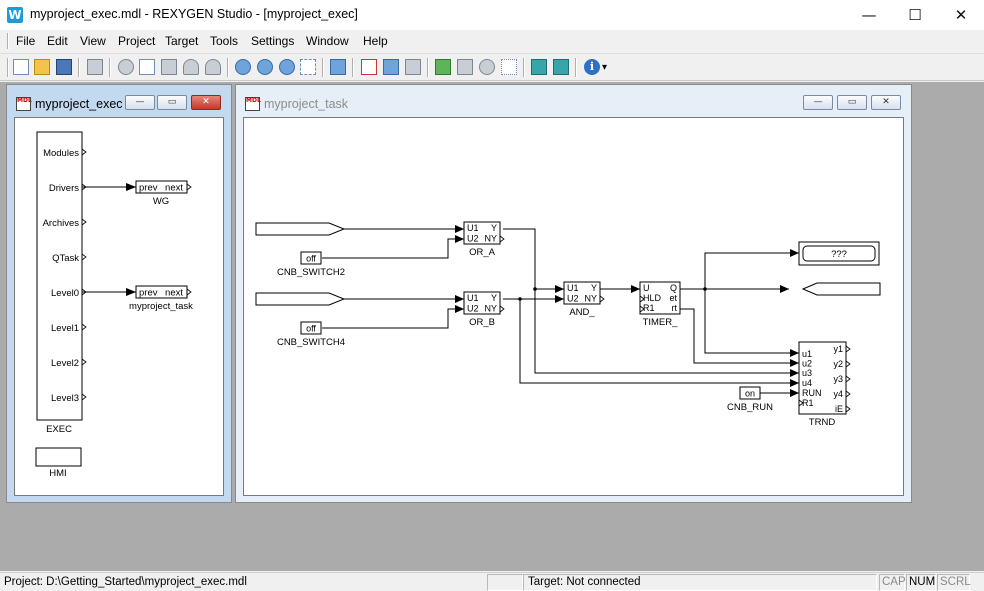 This screenshot has width=984, height=591. I want to click on exec-maximize-button: ▭, so click(172, 102).